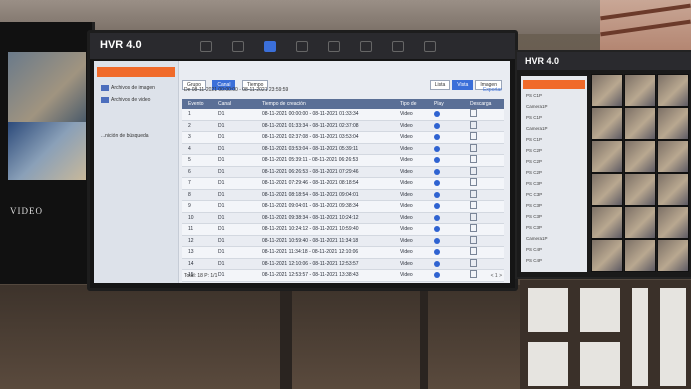  What do you see at coordinates (26, 211) in the screenshot?
I see `video-label: VIDEO` at bounding box center [26, 211].